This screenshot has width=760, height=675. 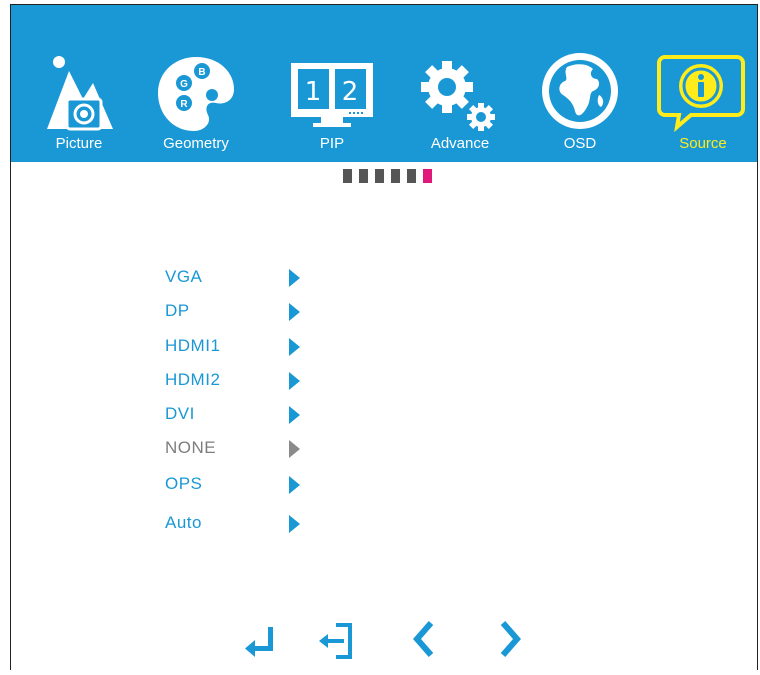 What do you see at coordinates (250, 487) in the screenshot?
I see `source-item-ops: OPS` at bounding box center [250, 487].